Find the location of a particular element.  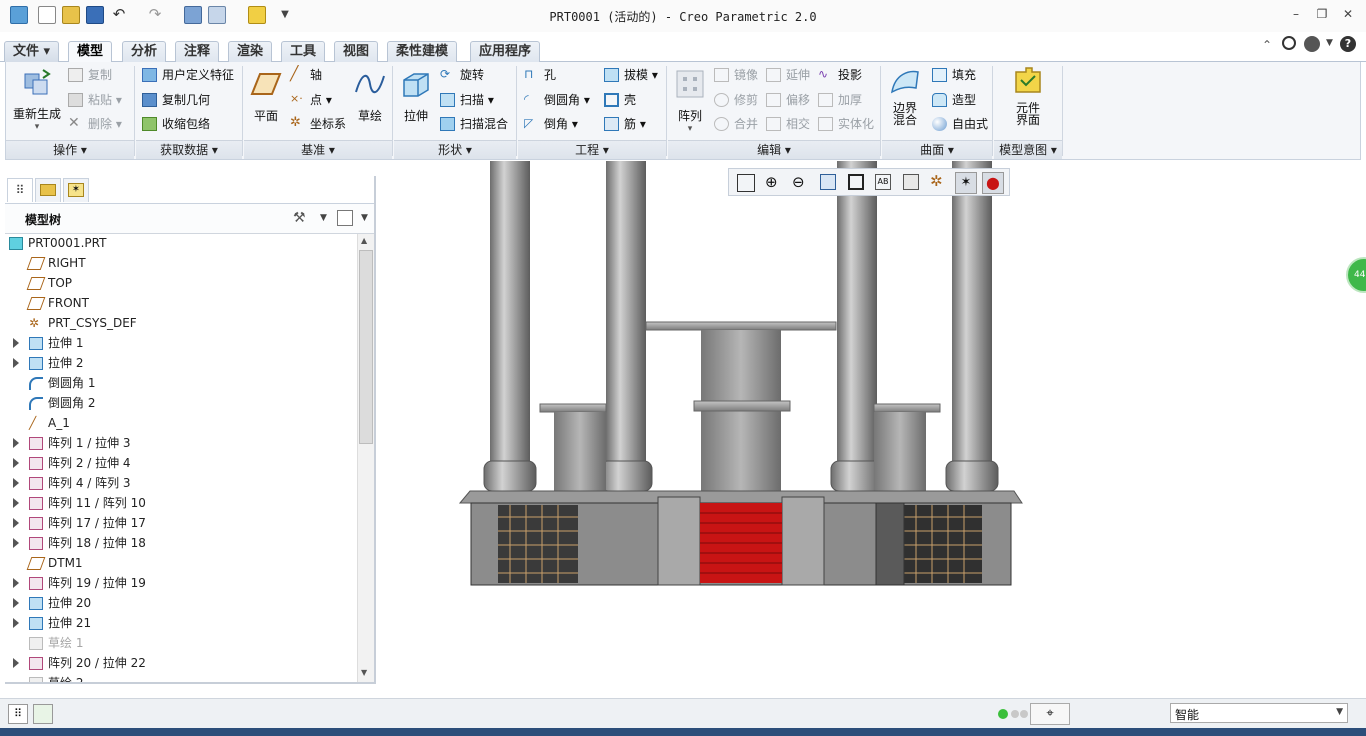

tree-item: 倒圆角 2 is located at coordinates (180, 404).